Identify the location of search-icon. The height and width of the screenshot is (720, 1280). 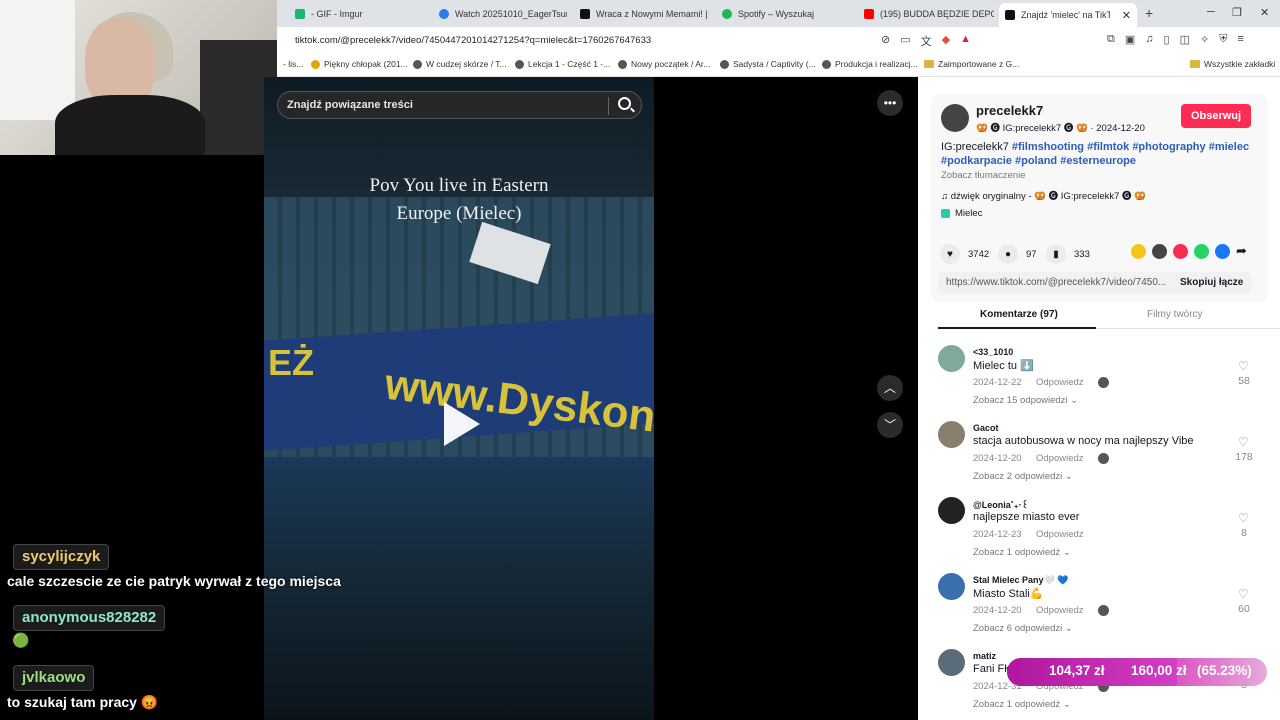
(624, 103).